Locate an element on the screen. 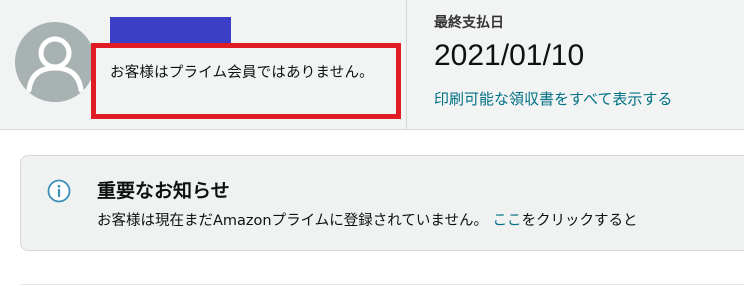 This screenshot has width=744, height=286. last-payment-panel: 最終支払日 2021/01/10 印刷可能な領収書をすべて表示する is located at coordinates (584, 61).